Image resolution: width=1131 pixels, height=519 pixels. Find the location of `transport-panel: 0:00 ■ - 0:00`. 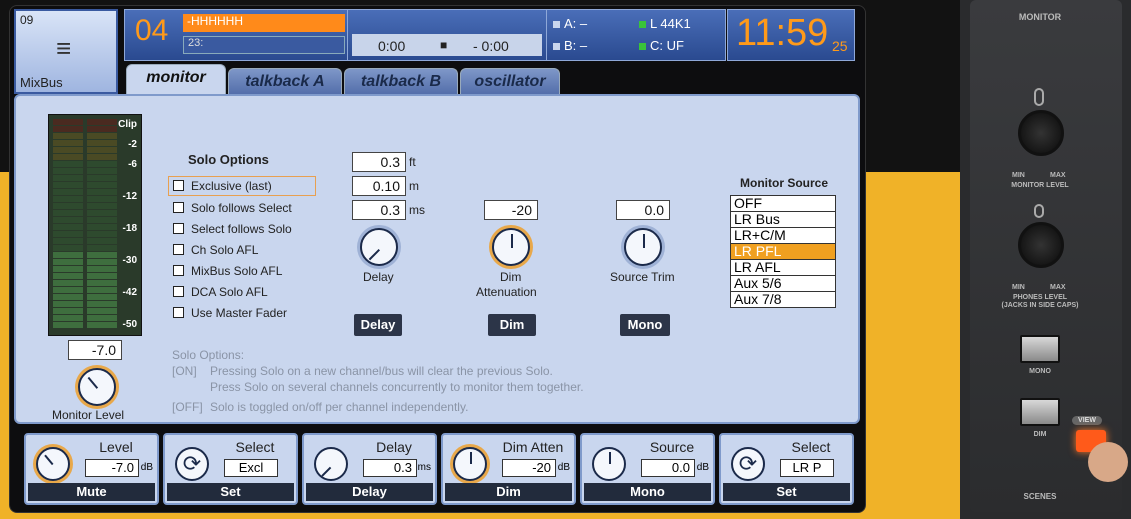

transport-panel: 0:00 ■ - 0:00 is located at coordinates (447, 35).